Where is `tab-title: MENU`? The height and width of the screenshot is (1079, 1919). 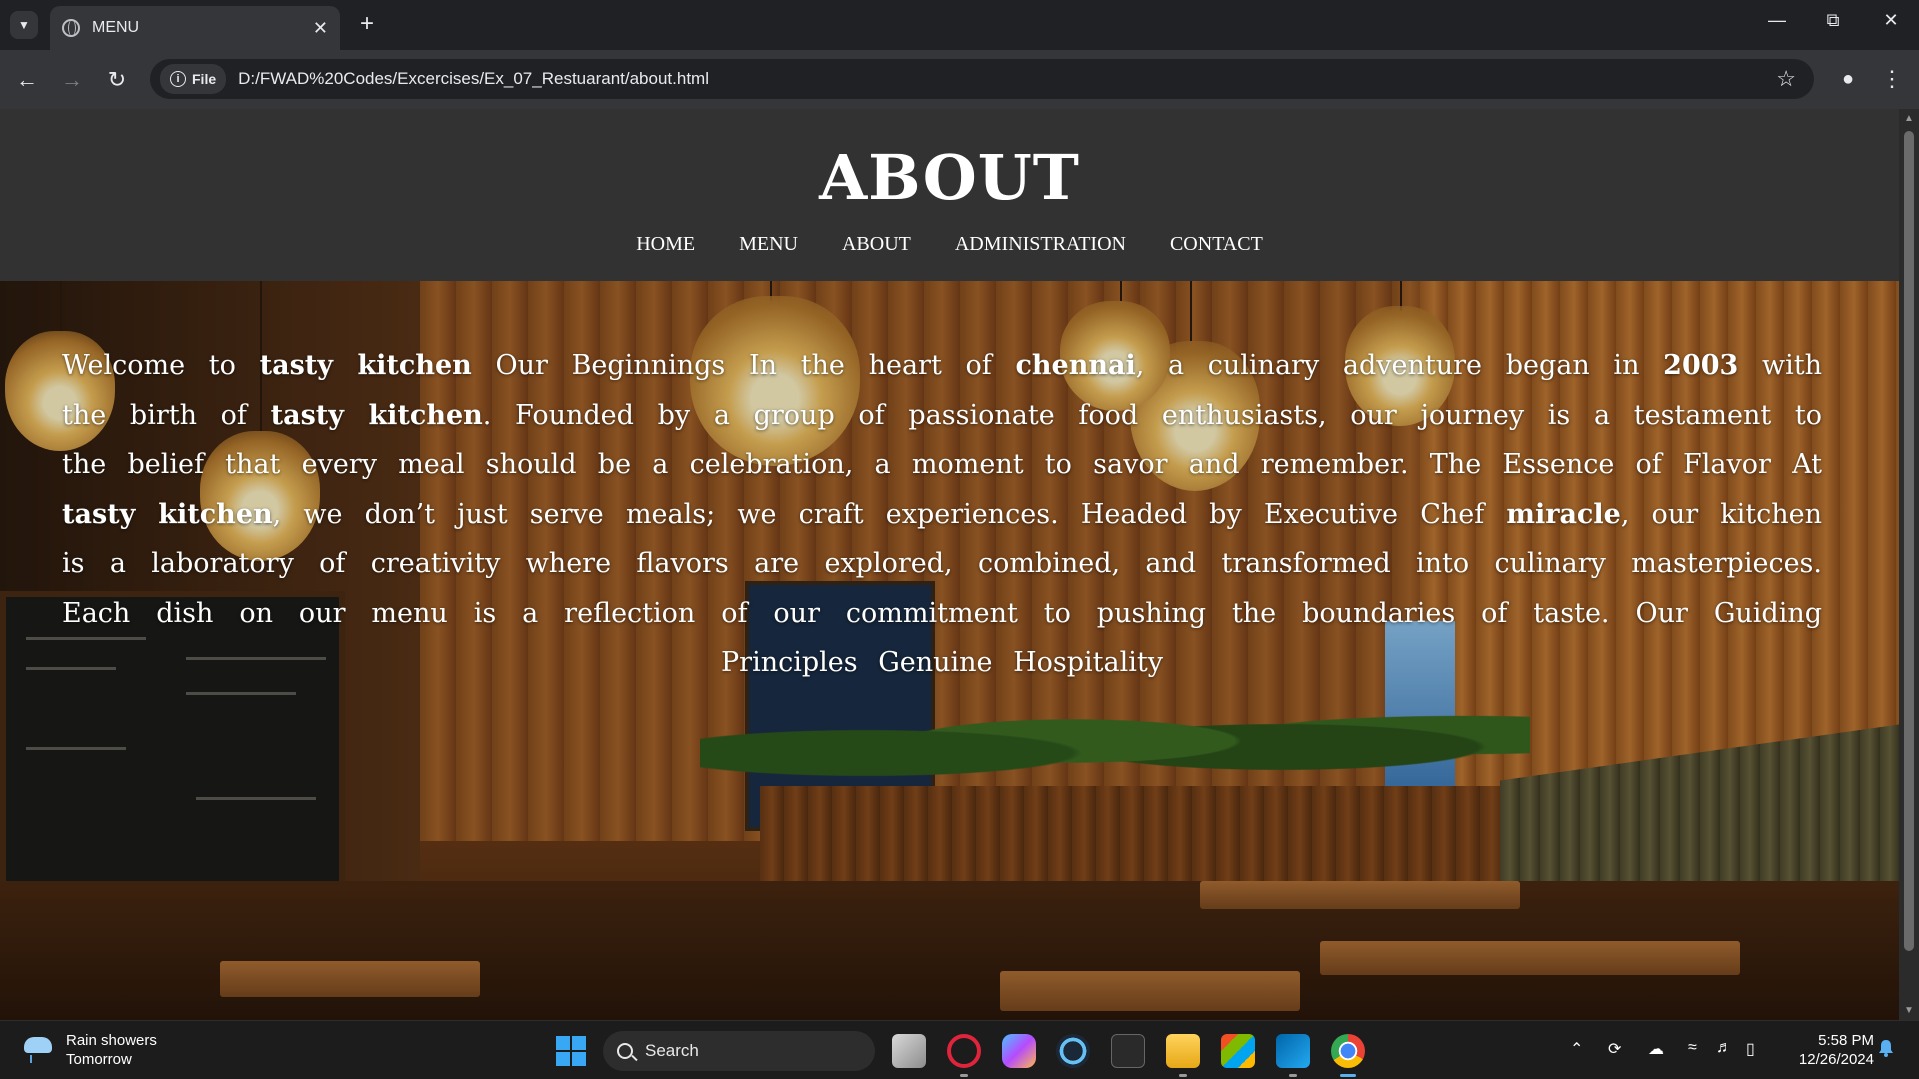 tab-title: MENU is located at coordinates (116, 27).